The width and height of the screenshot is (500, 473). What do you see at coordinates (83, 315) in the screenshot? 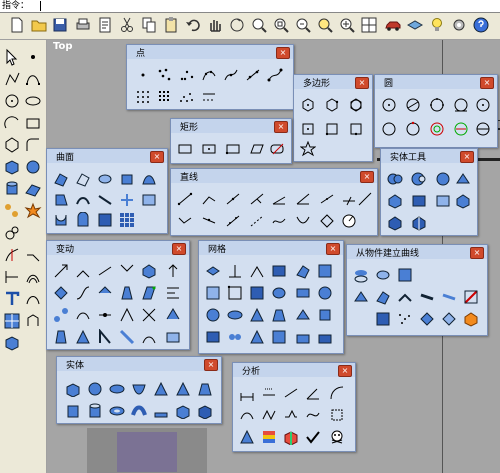
I see `array-polar-icon` at bounding box center [83, 315].